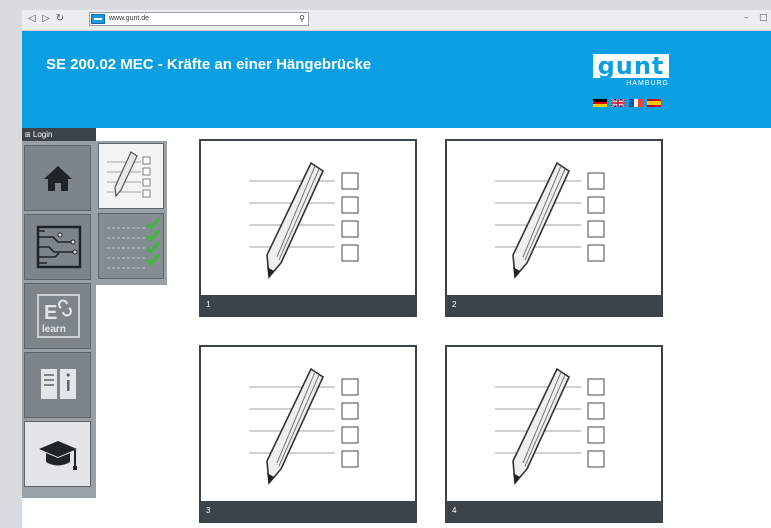 This screenshot has height=528, width=771. What do you see at coordinates (554, 305) in the screenshot?
I see `card-label: 2` at bounding box center [554, 305].